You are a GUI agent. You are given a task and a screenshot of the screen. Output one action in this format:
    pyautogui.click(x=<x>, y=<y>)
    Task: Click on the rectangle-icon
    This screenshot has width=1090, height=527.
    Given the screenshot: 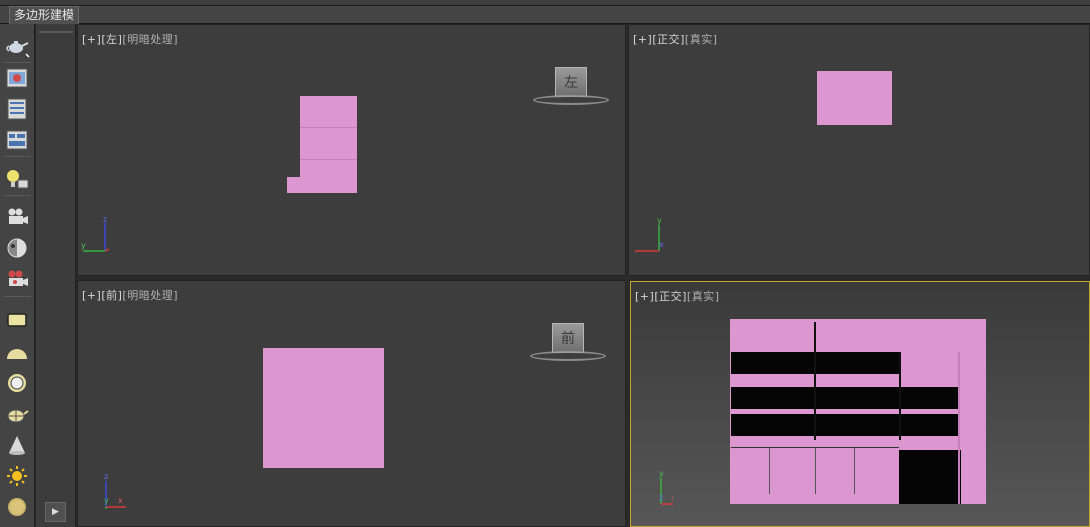 What is the action you would take?
    pyautogui.click(x=17, y=320)
    